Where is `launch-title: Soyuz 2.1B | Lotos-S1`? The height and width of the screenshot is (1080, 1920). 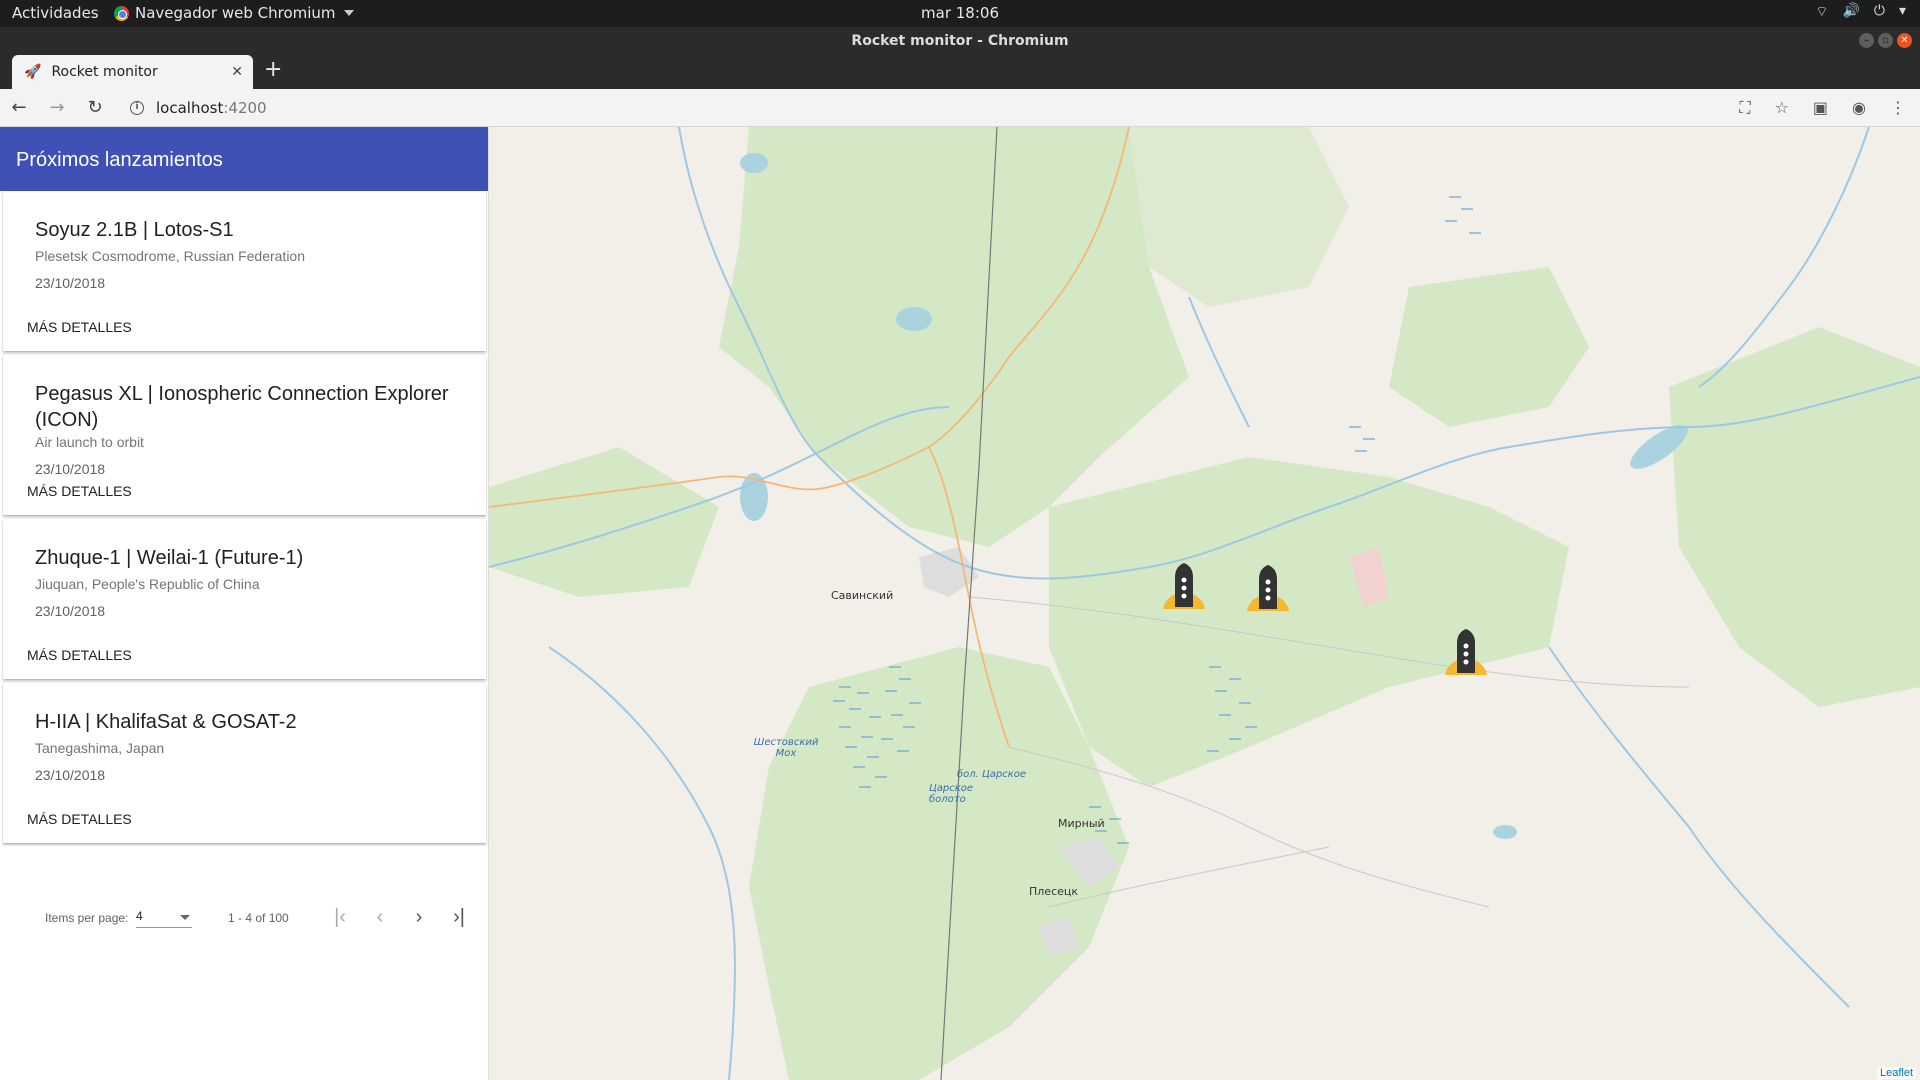 launch-title: Soyuz 2.1B | Lotos-S1 is located at coordinates (134, 230).